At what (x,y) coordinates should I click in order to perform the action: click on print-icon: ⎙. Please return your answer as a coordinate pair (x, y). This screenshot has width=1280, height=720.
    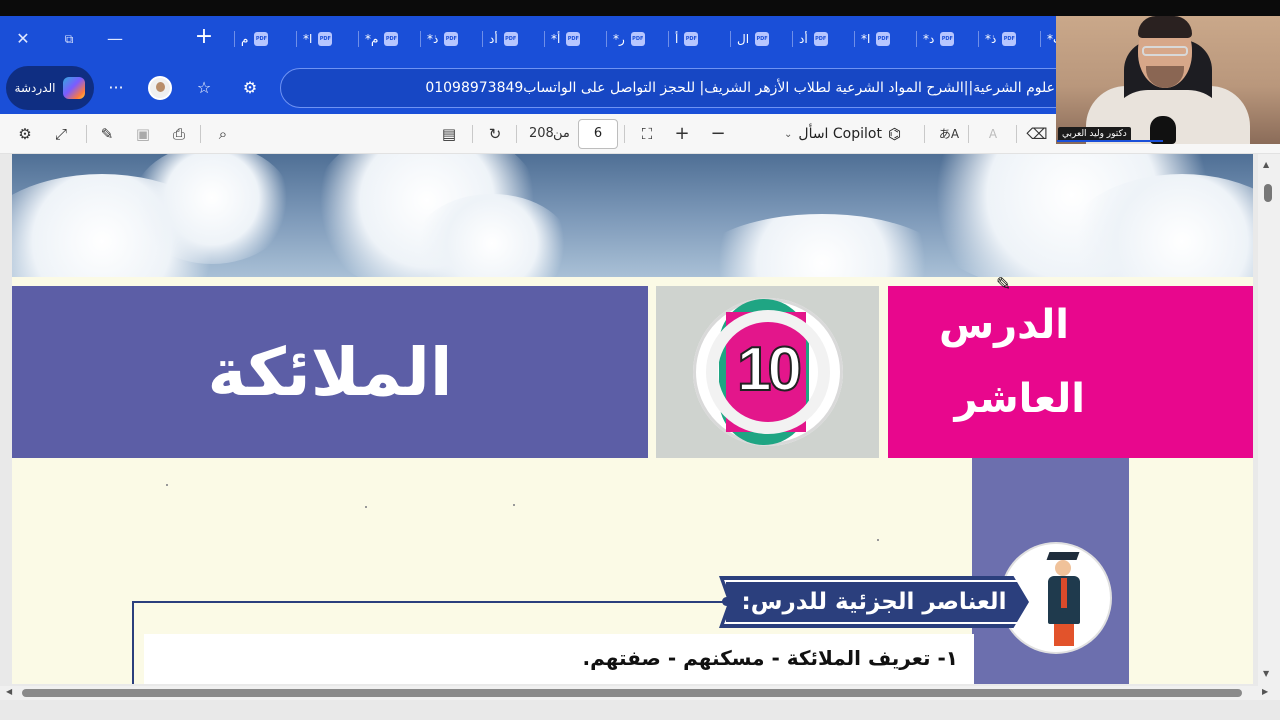
    Looking at the image, I should click on (179, 134).